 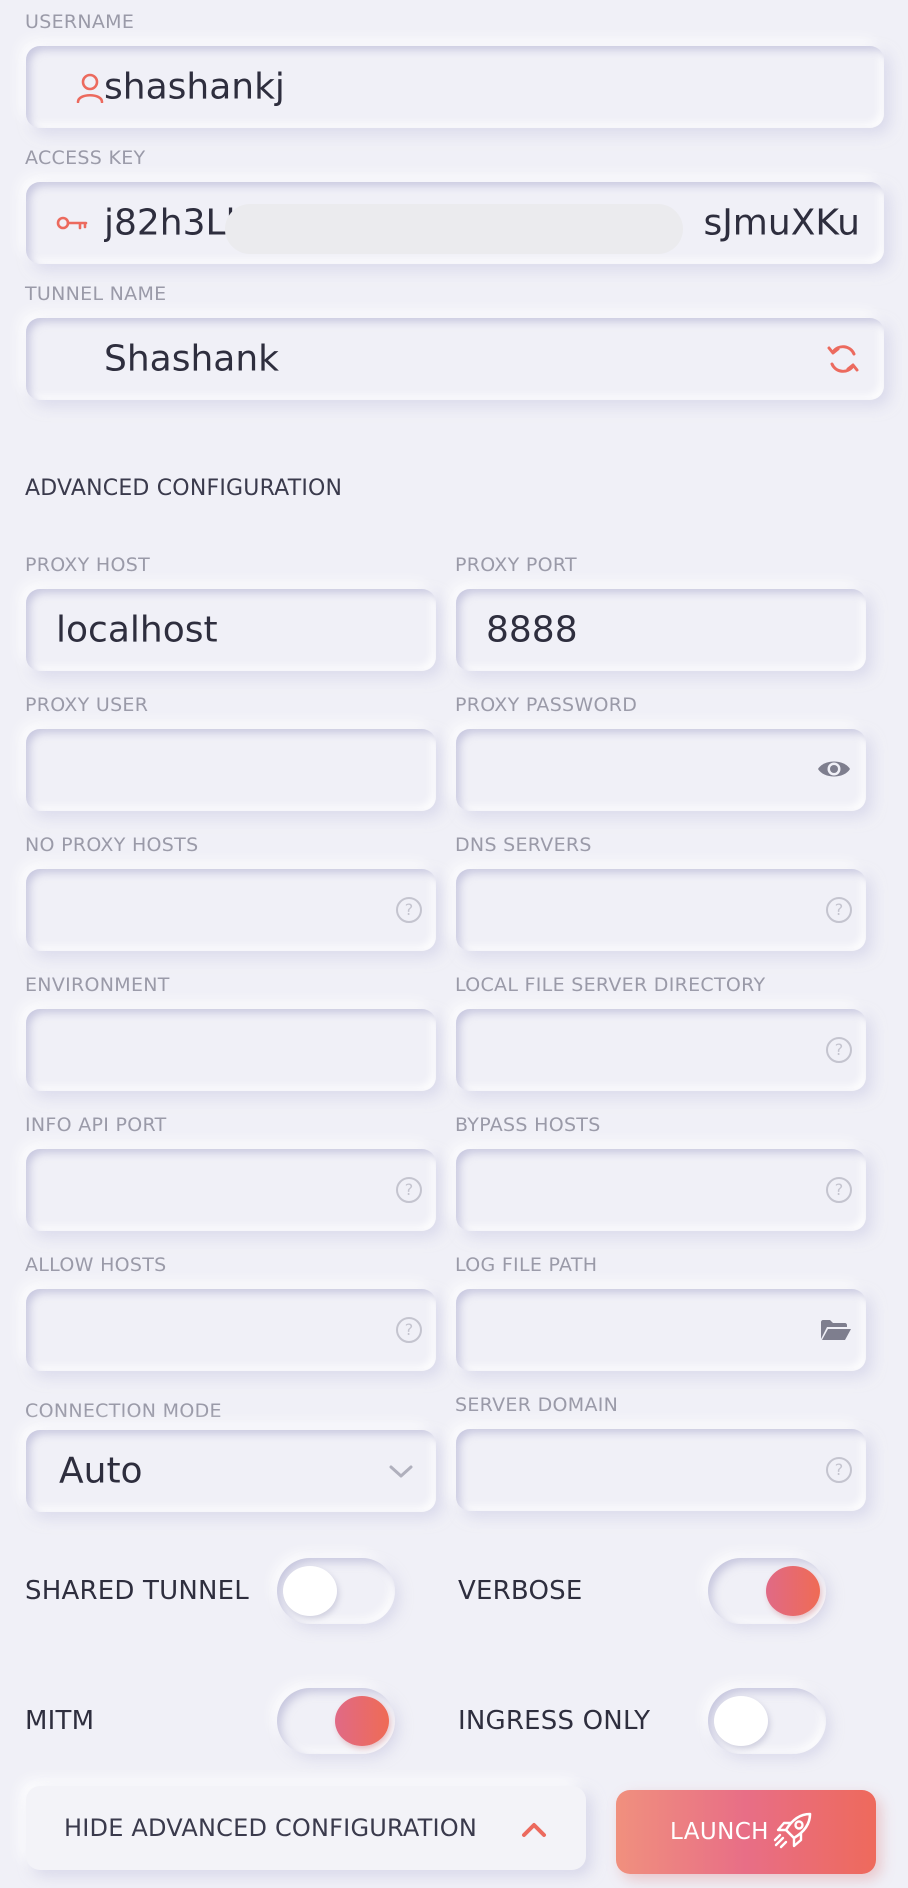 I want to click on proxy-host-label: PROXY HOST, so click(x=87, y=565).